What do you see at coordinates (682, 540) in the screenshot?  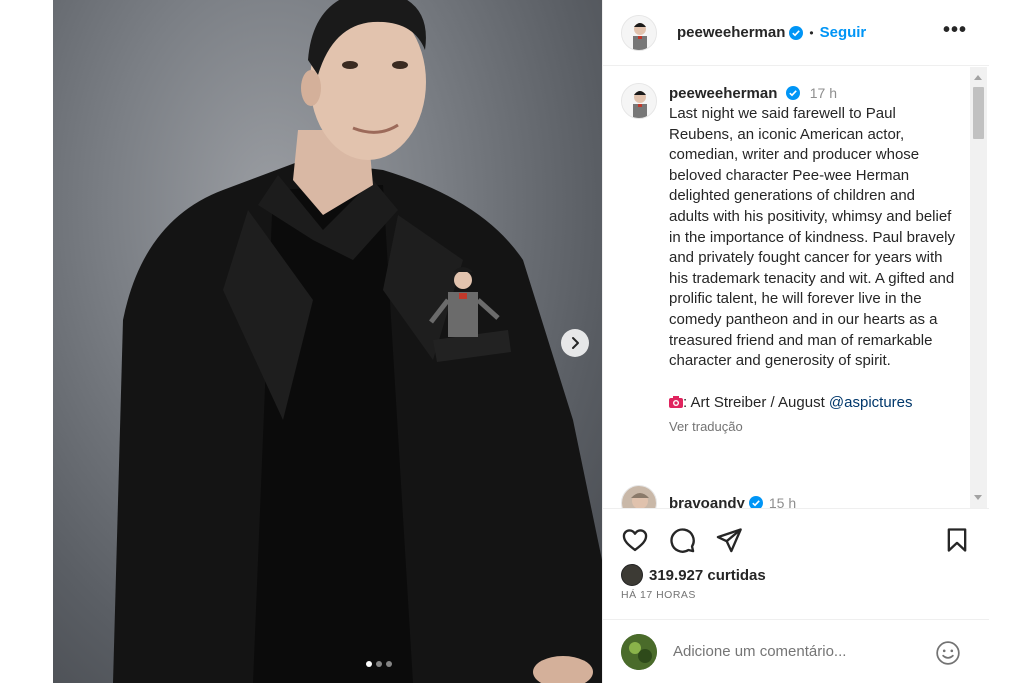 I see `comment-bubble-icon` at bounding box center [682, 540].